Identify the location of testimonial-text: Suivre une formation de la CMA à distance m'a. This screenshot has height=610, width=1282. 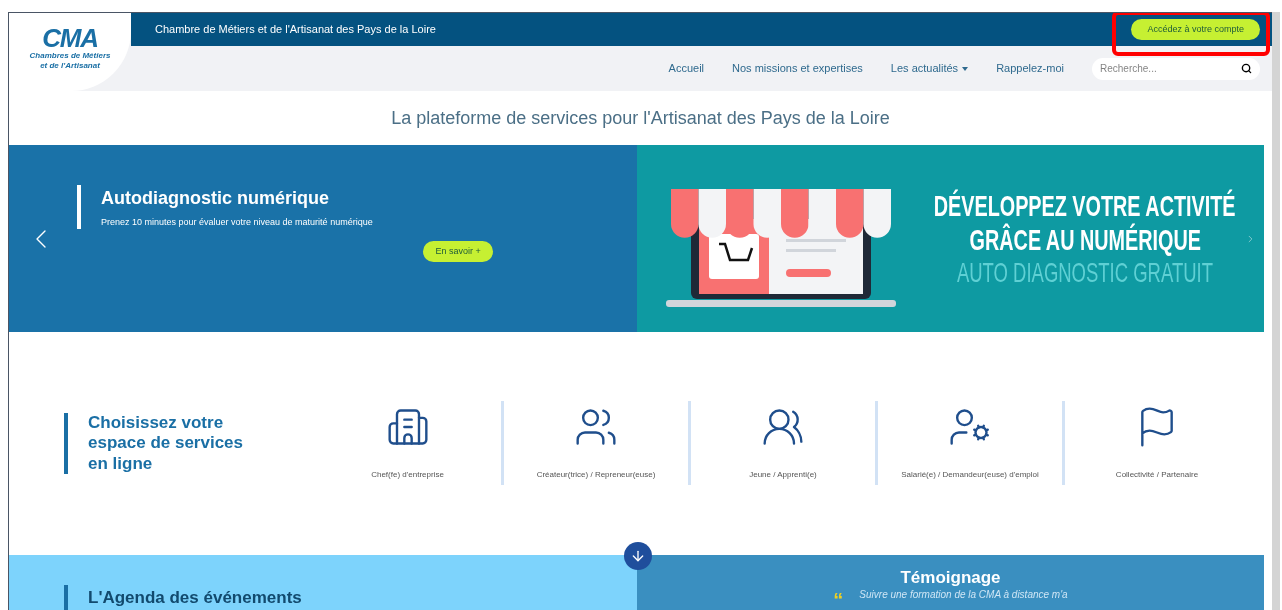
(963, 594).